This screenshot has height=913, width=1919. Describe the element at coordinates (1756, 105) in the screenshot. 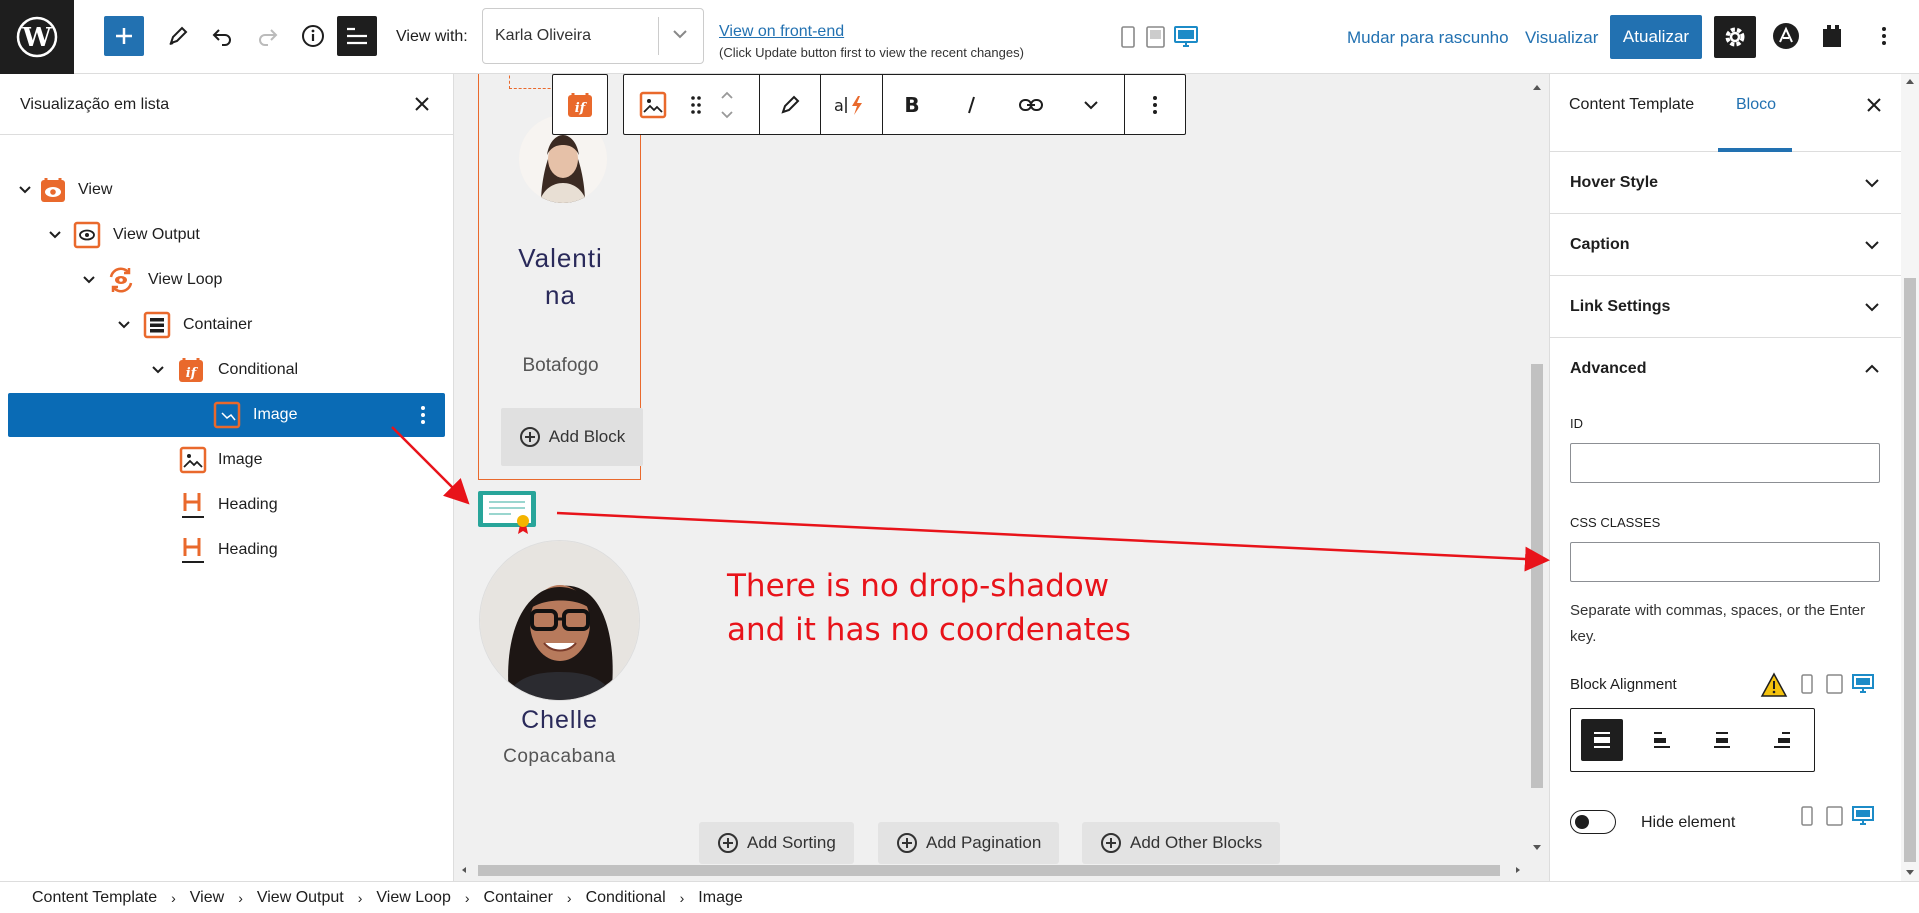

I see `tab-block: Bloco` at that location.